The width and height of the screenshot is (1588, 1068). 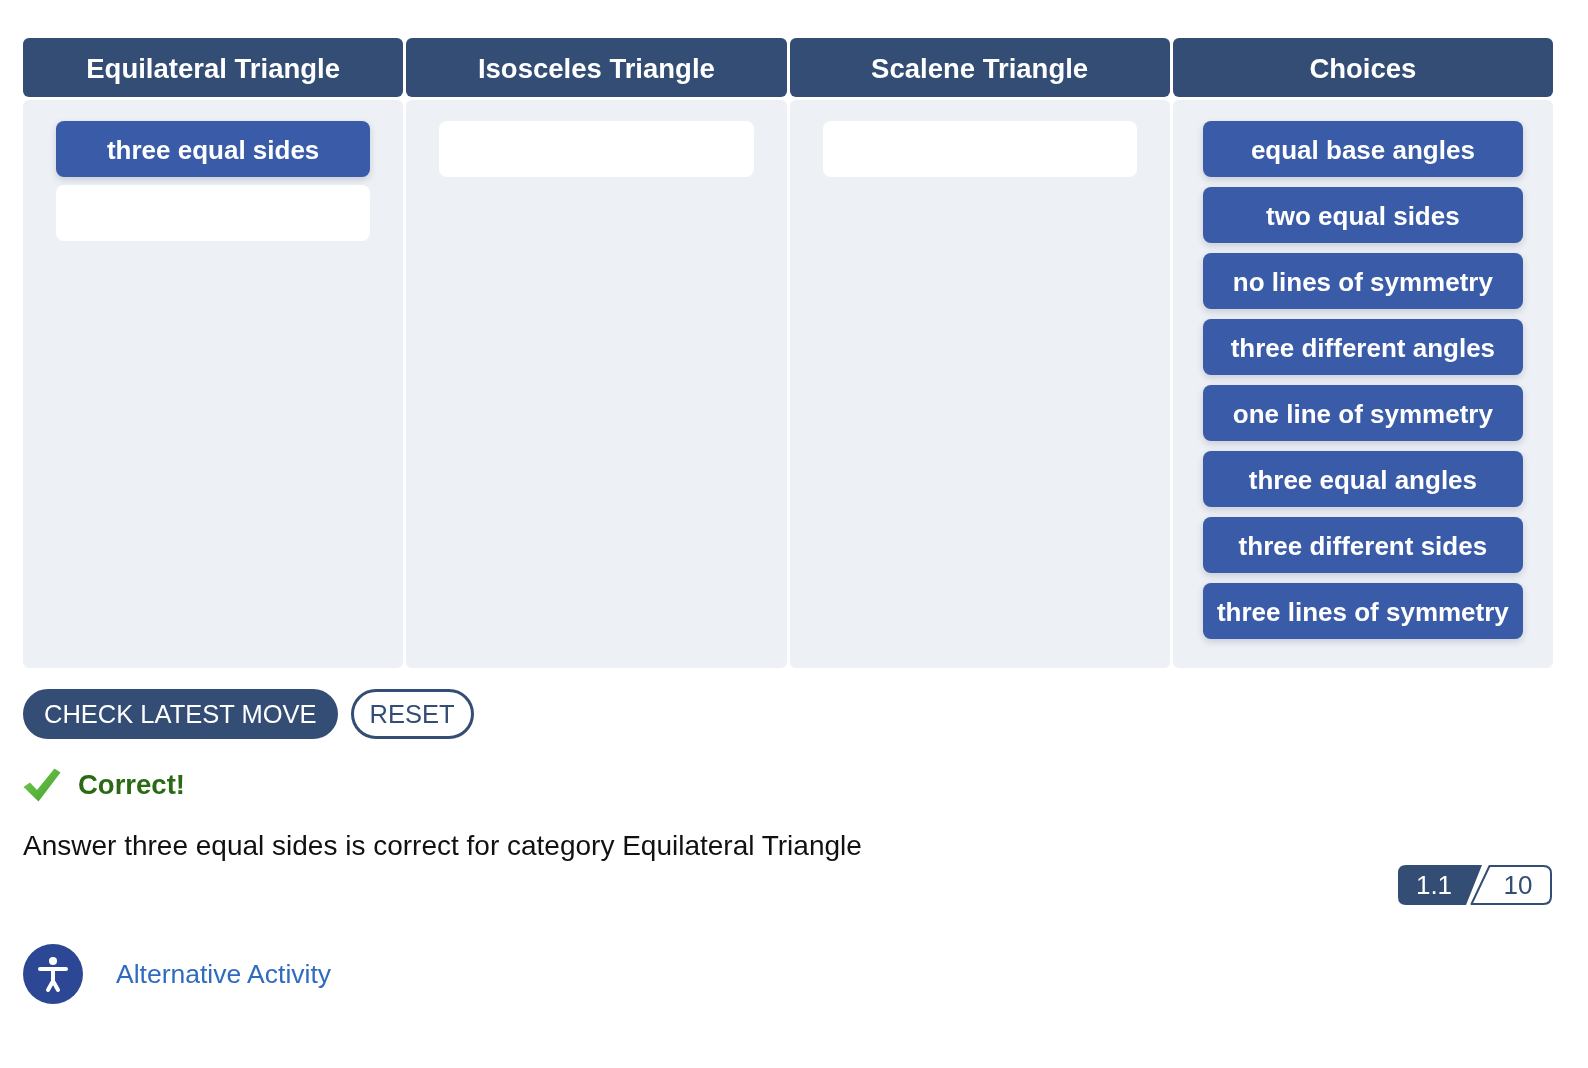 What do you see at coordinates (180, 714) in the screenshot?
I see `check-button: CHECK LATEST MOVE` at bounding box center [180, 714].